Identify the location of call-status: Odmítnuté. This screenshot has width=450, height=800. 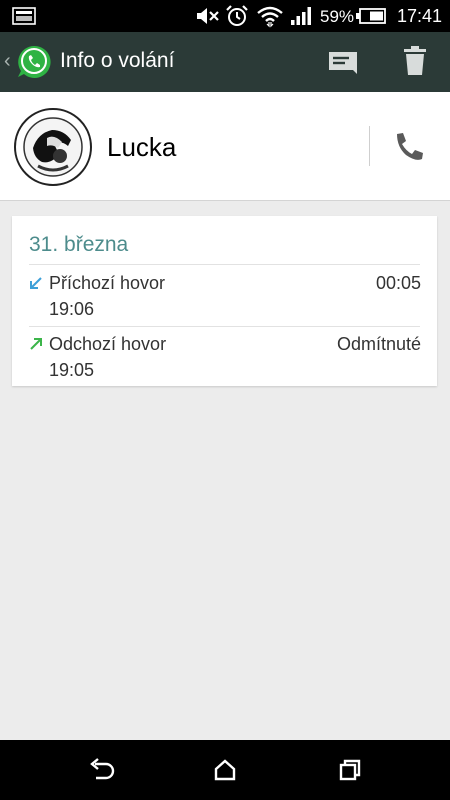
(378, 344).